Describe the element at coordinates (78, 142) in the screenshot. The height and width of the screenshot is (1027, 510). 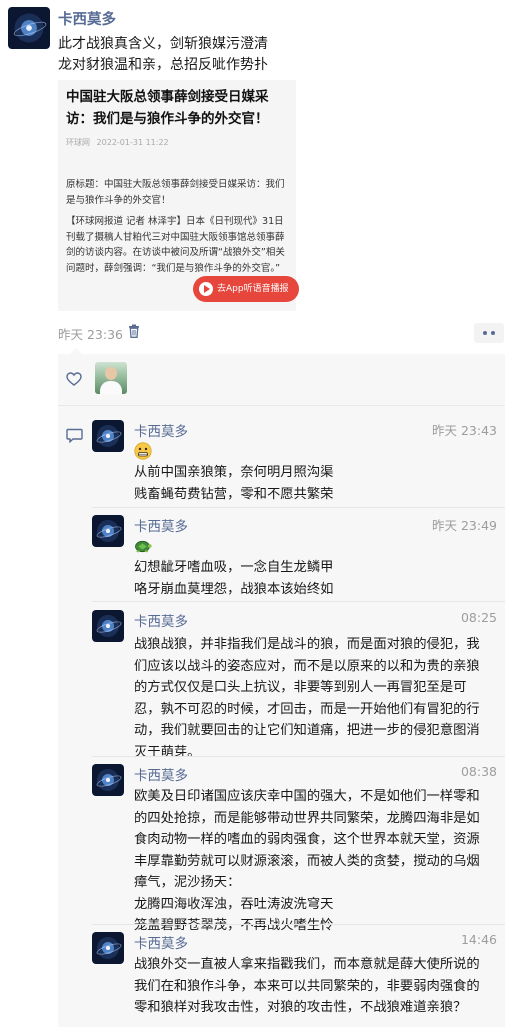
I see `card-source: 环球网` at that location.